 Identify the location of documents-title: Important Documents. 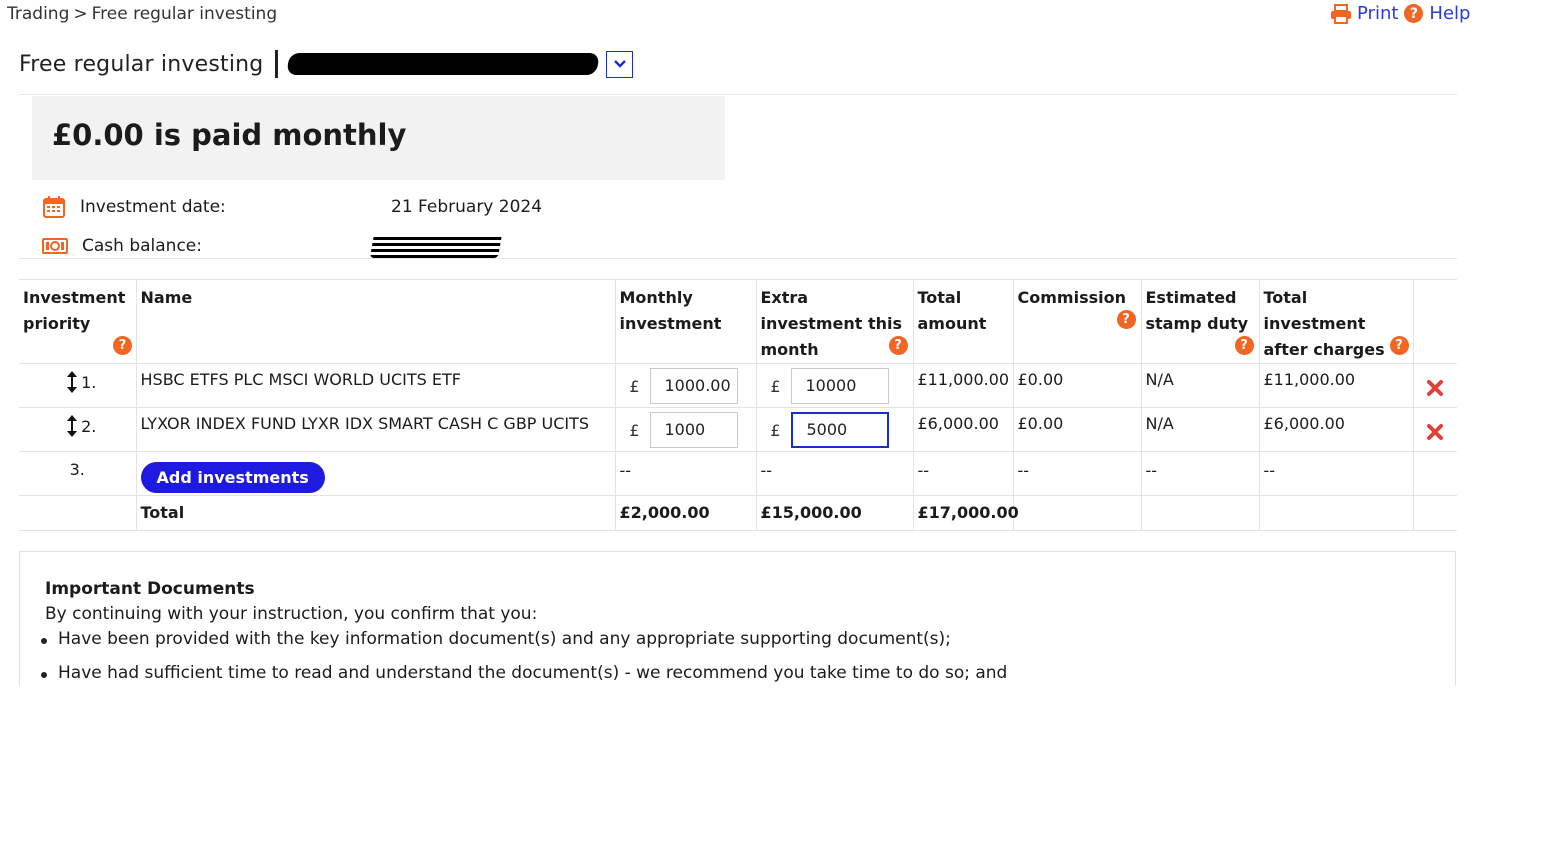
(150, 589).